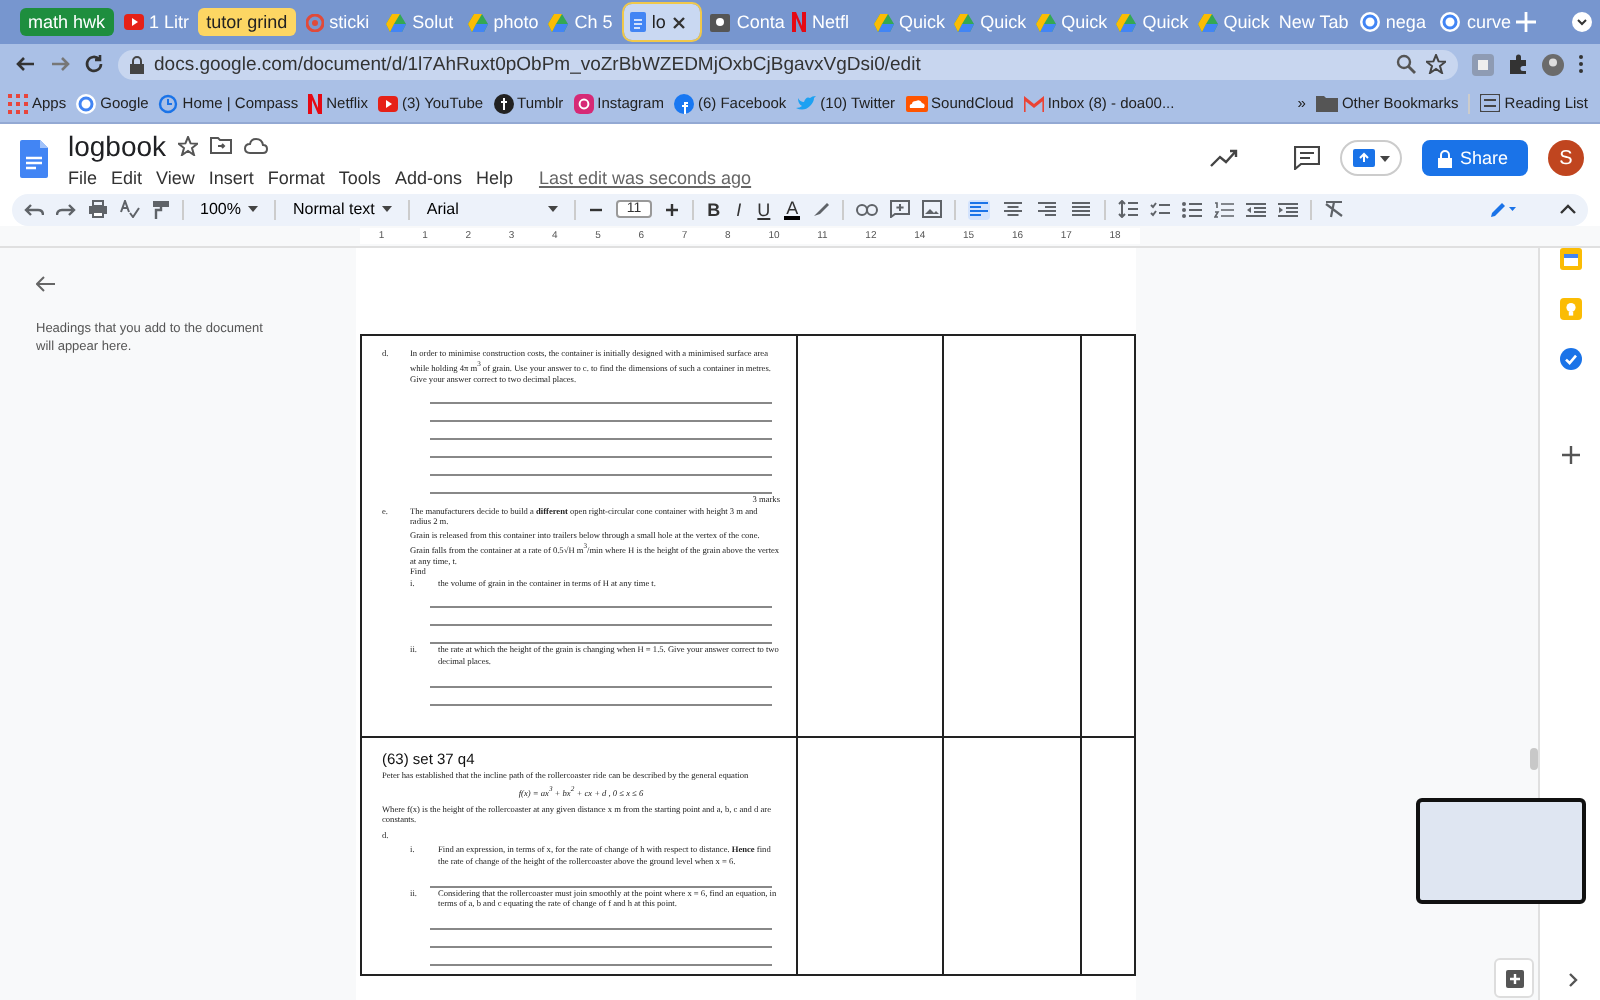  What do you see at coordinates (788, 64) in the screenshot?
I see `address-bar: docs.google.com/document/d/1l7AhRuxt0pObPm_voZrBbWZEDMjOxbCjBgavxVgDsi0/edit` at bounding box center [788, 64].